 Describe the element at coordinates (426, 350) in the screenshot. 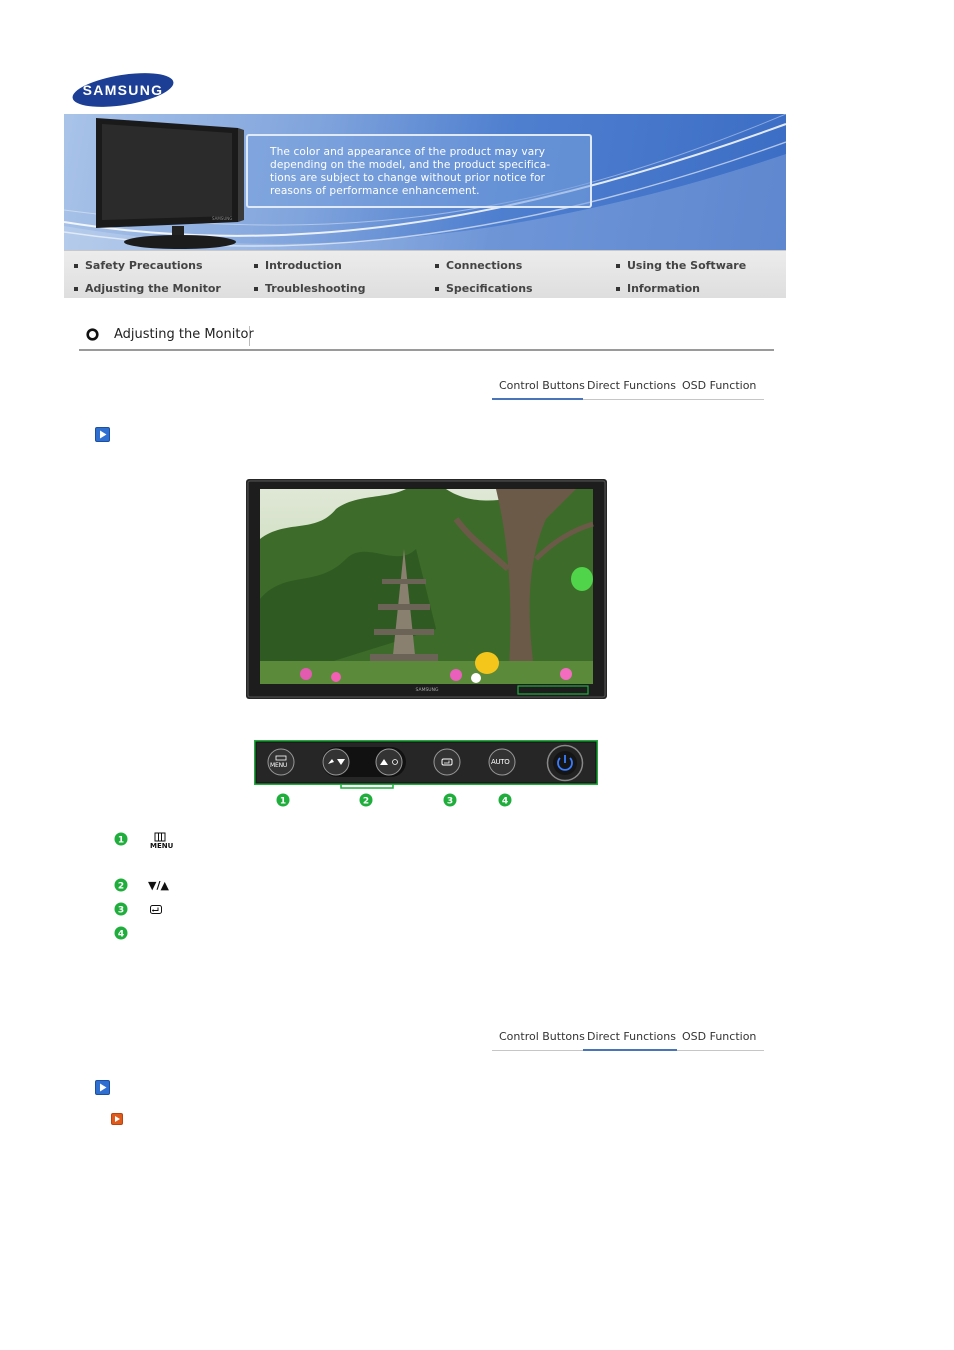

I see `section-underline` at that location.